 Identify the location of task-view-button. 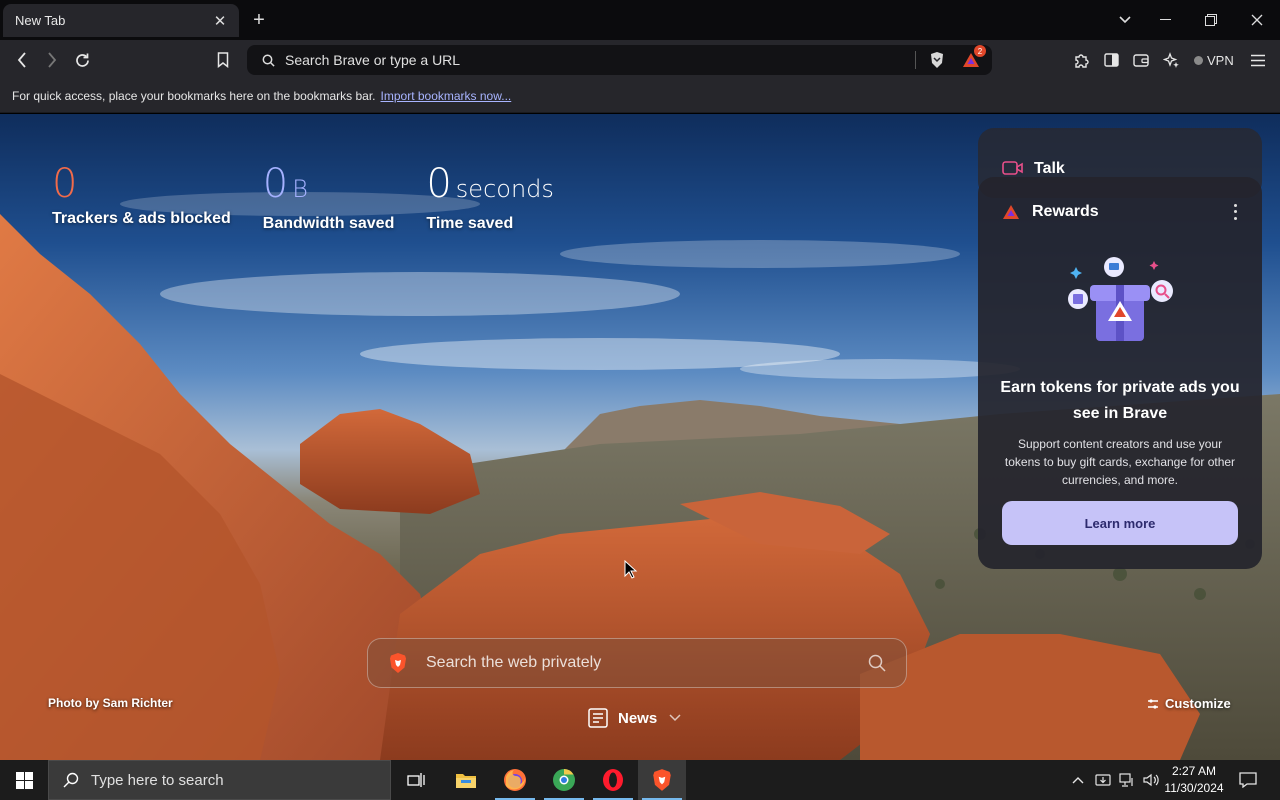
(416, 780).